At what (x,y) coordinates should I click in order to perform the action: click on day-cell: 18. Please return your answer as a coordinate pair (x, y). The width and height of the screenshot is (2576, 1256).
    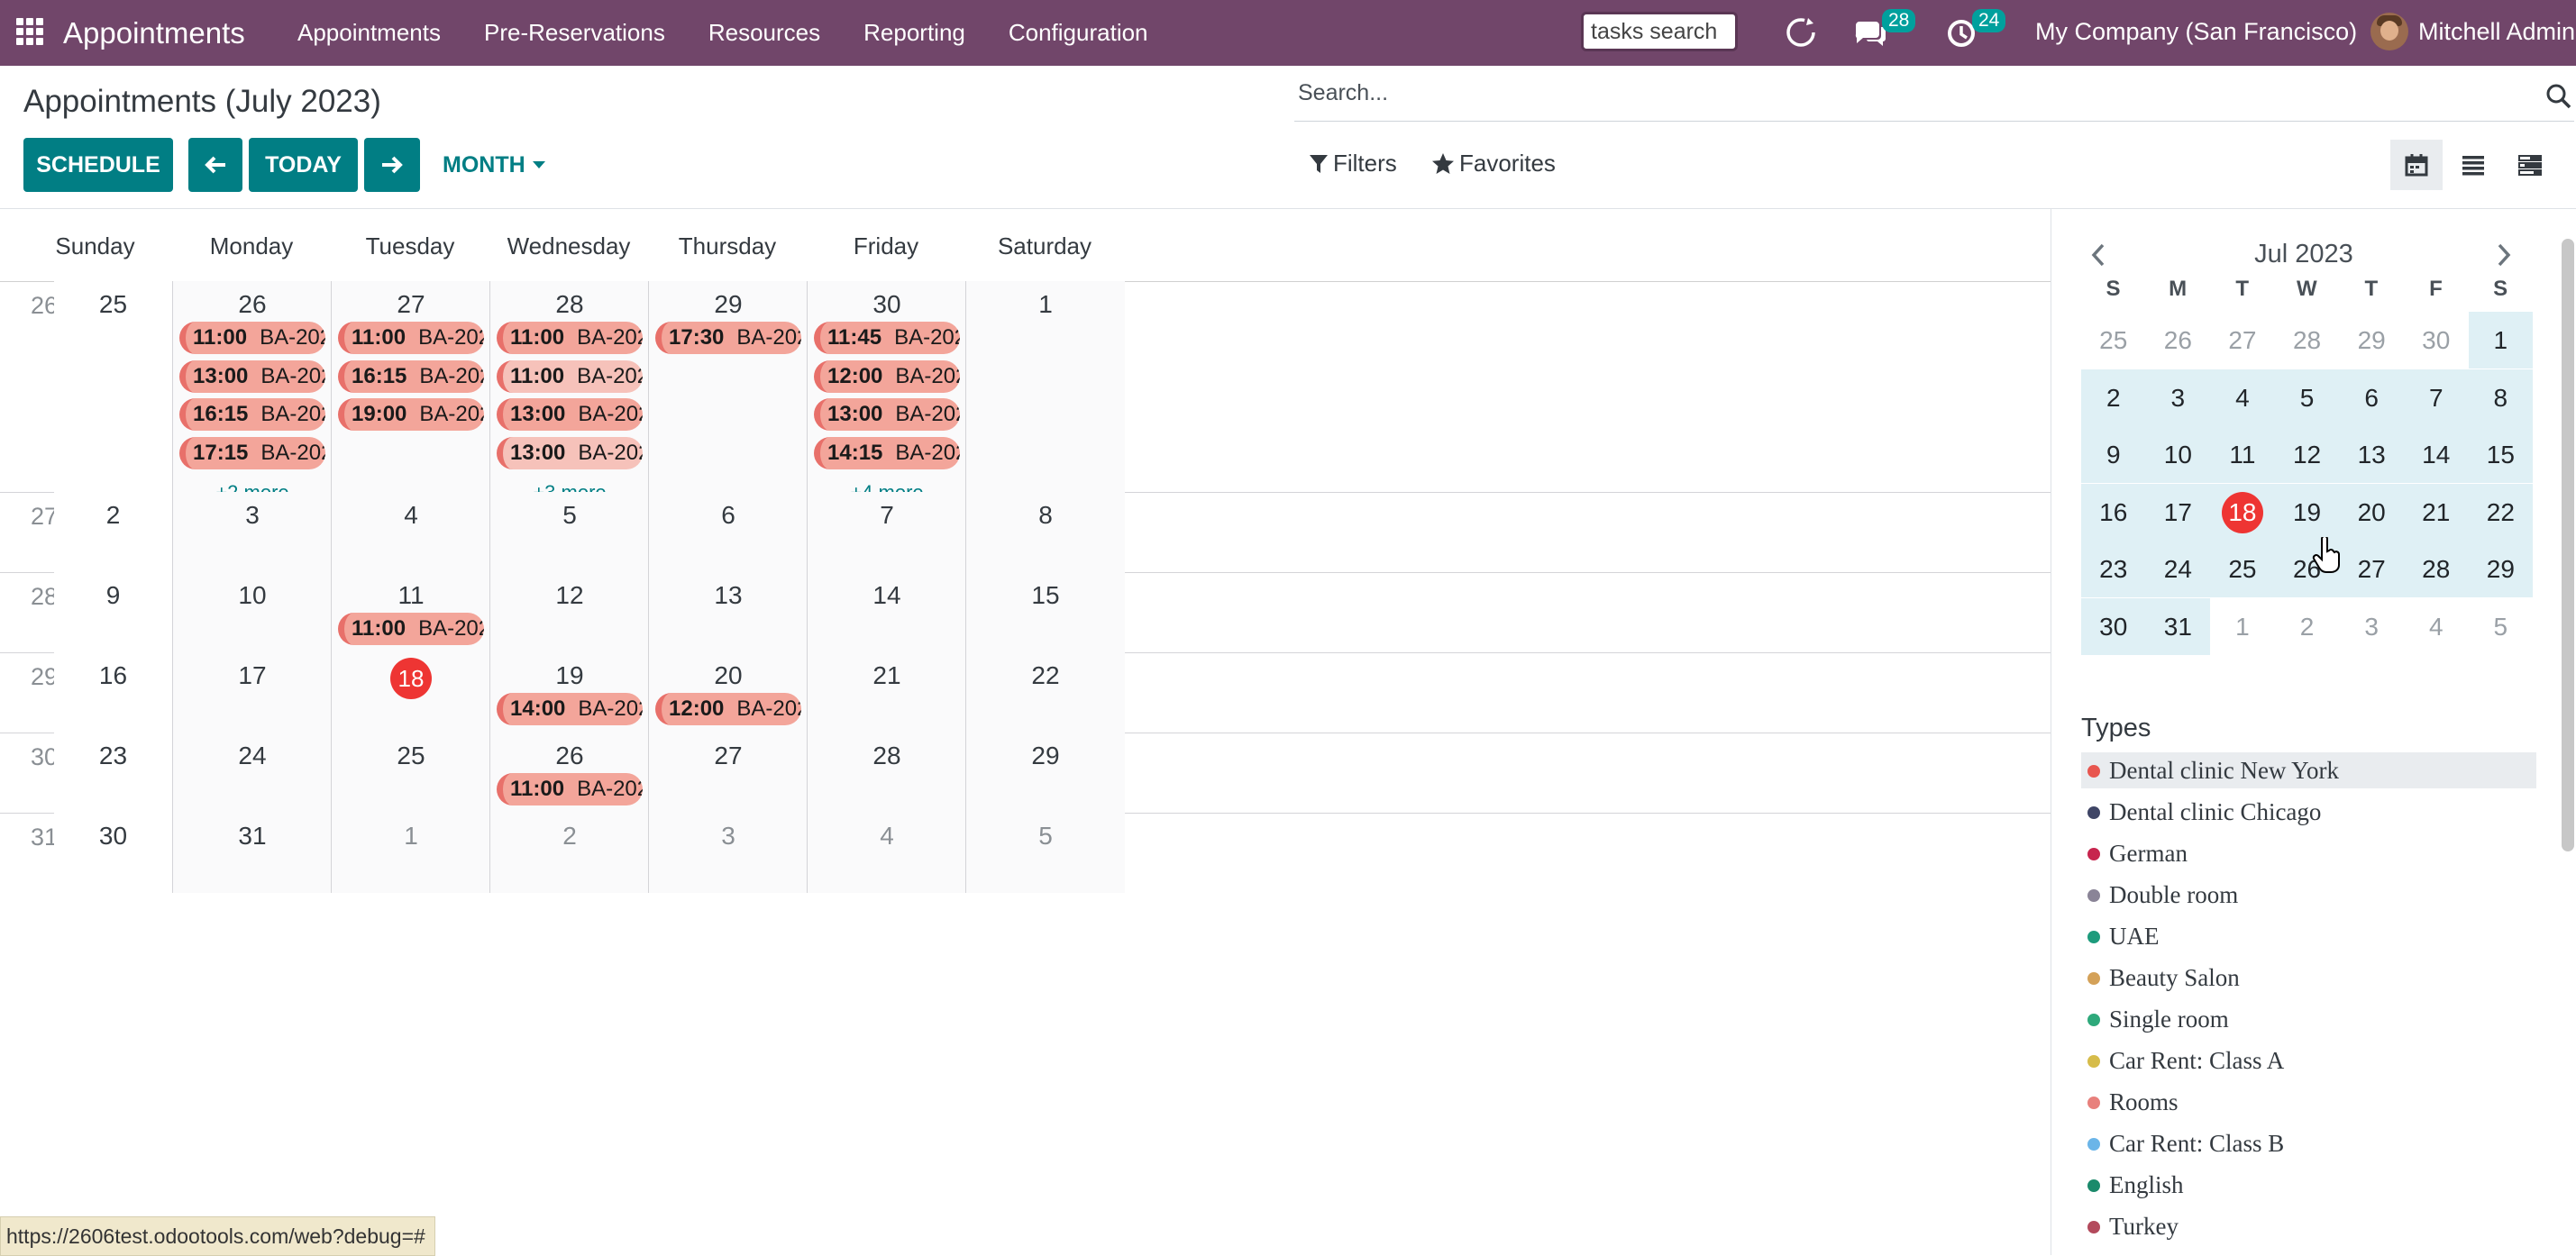
    Looking at the image, I should click on (410, 692).